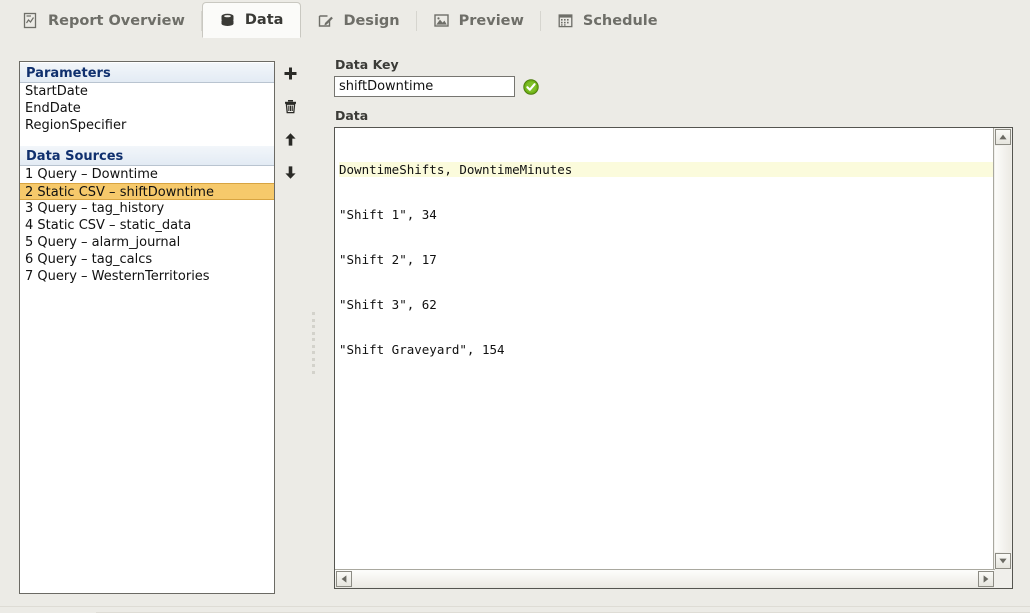  I want to click on scroll-down-icon, so click(1003, 561).